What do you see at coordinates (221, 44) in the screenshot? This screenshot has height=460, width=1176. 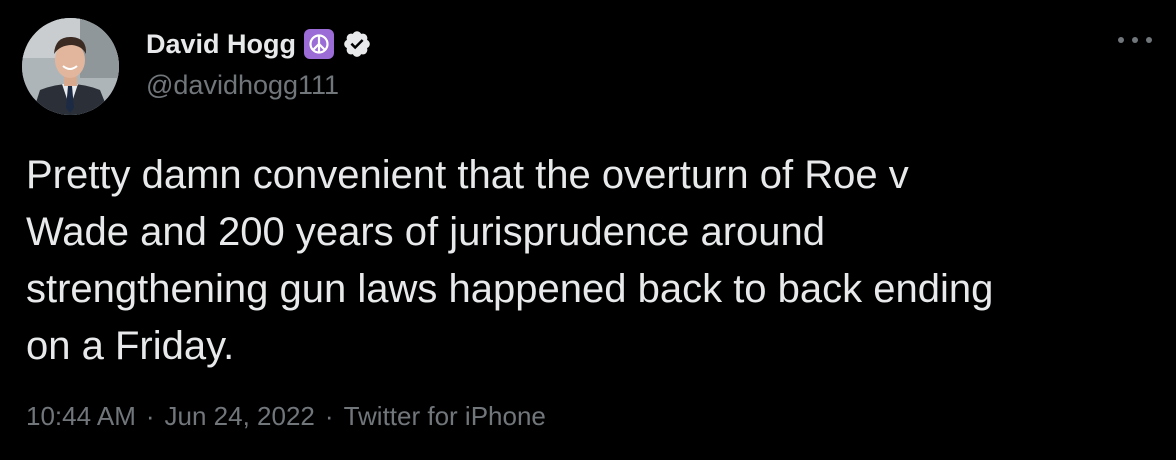 I see `author-display-name: David Hogg` at bounding box center [221, 44].